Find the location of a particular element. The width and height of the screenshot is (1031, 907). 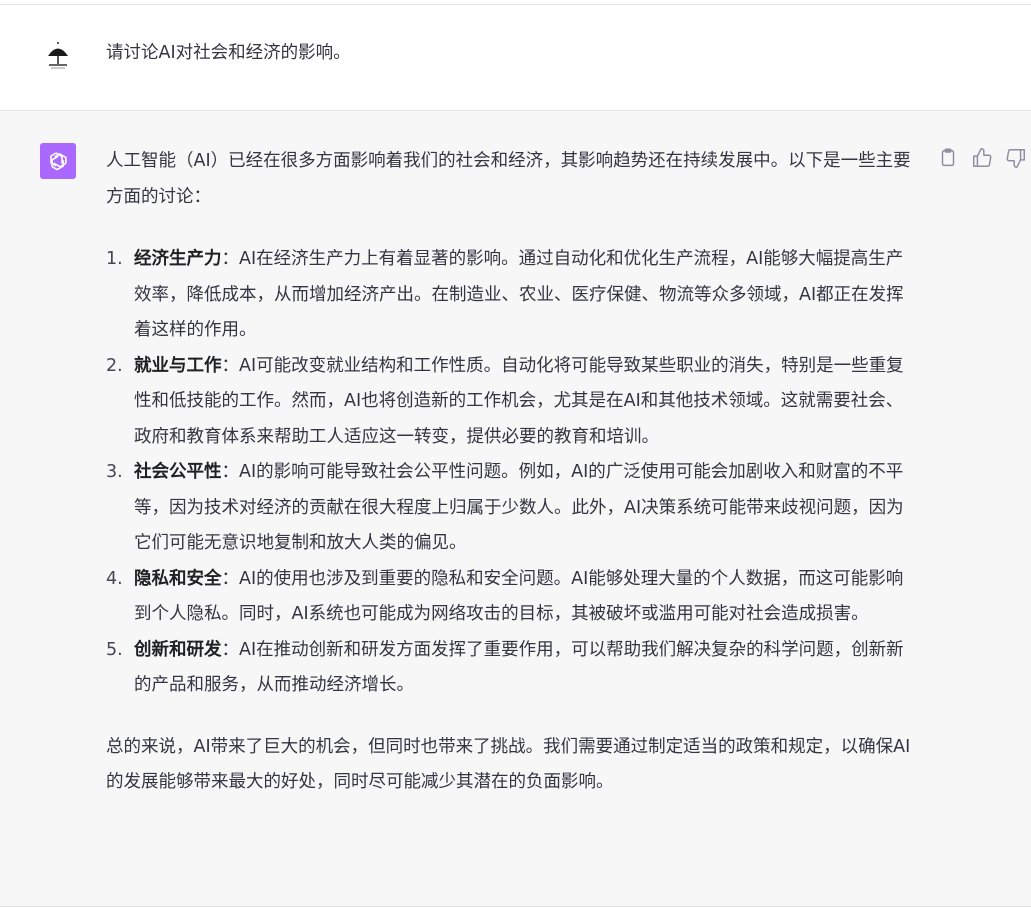

thumbs-up-icon is located at coordinates (983, 159).